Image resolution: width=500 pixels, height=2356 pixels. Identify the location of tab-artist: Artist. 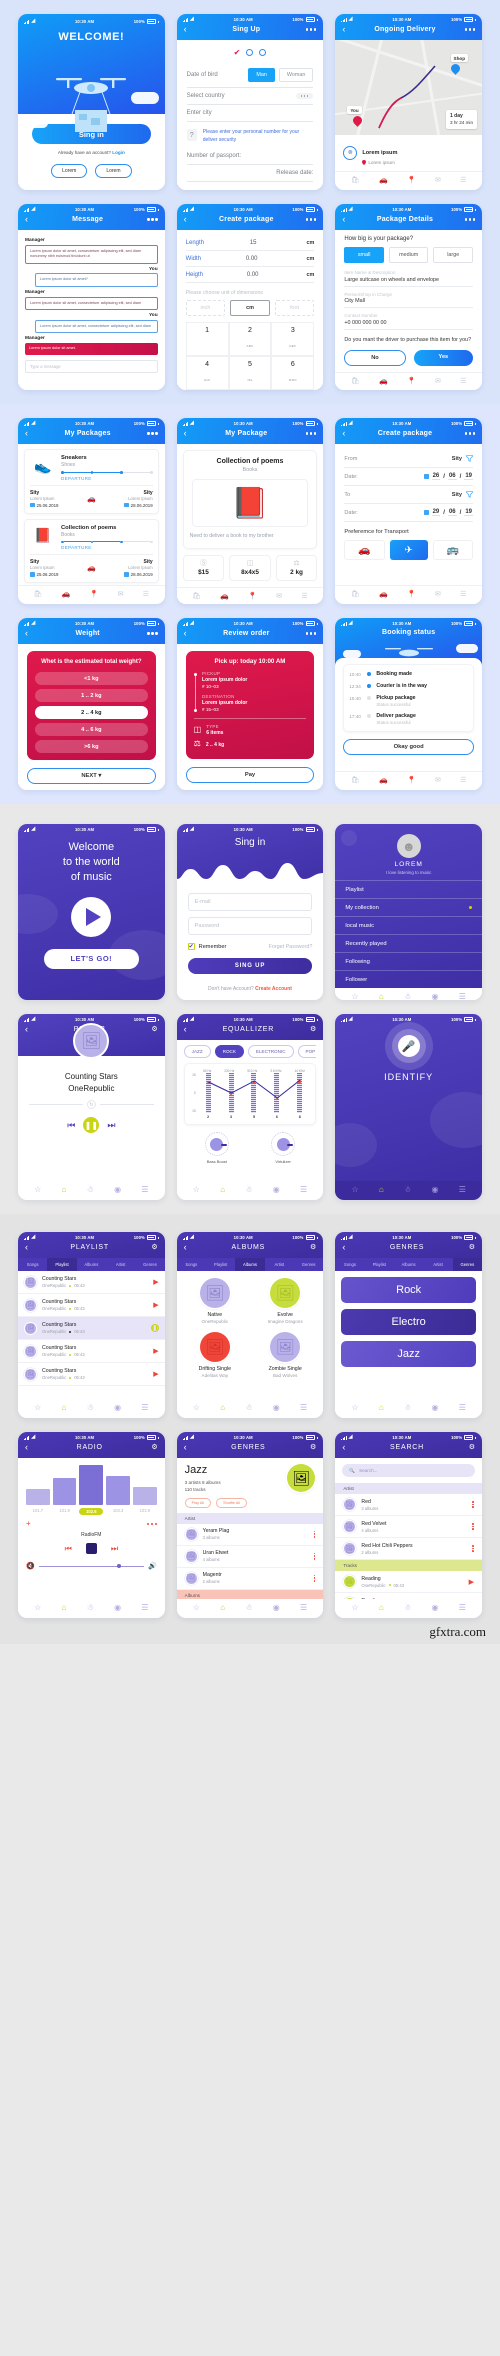
(437, 1264).